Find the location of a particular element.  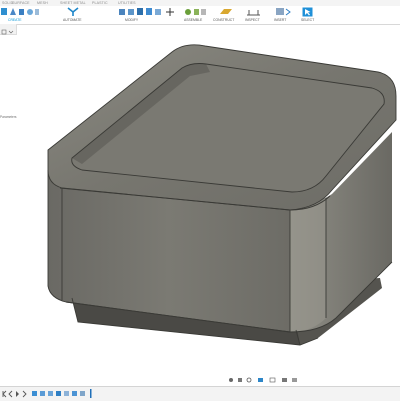

timeline-bar is located at coordinates (200, 393).